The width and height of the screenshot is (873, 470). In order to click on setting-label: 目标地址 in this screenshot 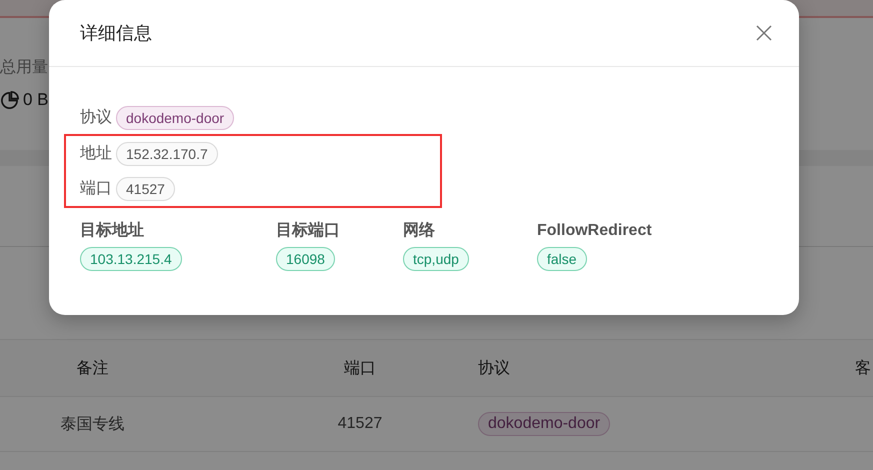, I will do `click(112, 230)`.